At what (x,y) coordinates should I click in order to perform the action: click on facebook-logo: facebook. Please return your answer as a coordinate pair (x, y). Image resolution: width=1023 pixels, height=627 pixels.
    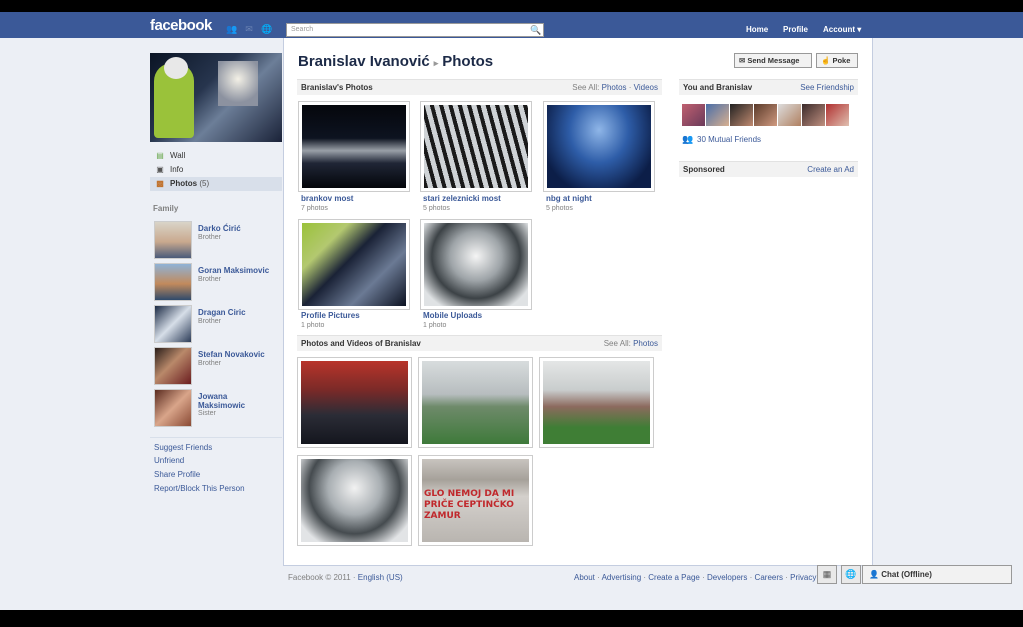
    Looking at the image, I should click on (181, 25).